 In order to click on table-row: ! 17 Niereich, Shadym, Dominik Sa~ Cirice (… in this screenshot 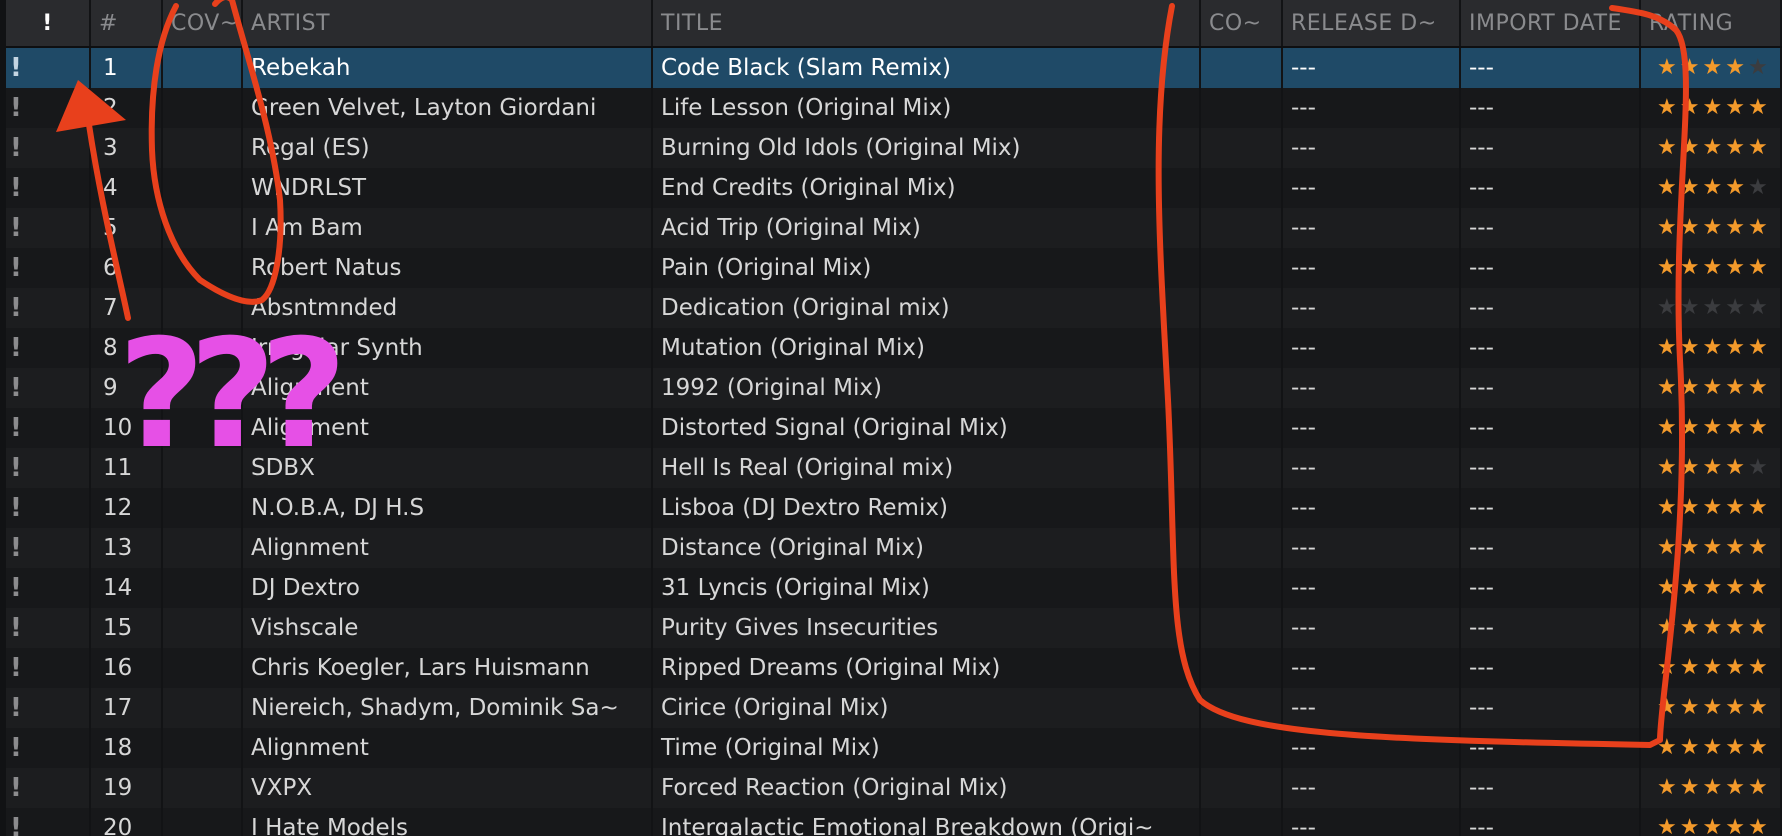, I will do `click(894, 708)`.